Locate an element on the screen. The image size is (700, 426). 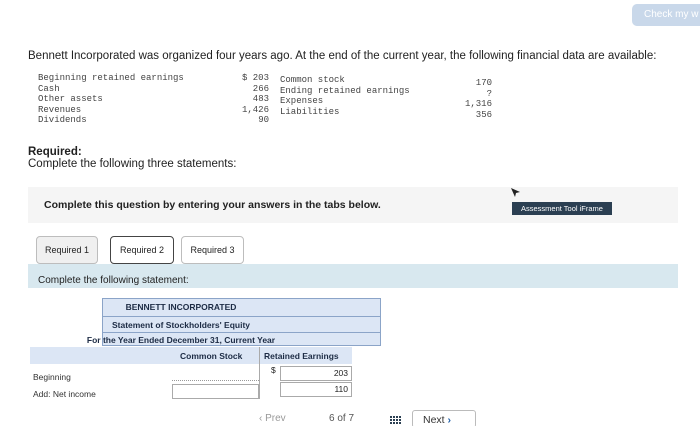
next-button: Next › is located at coordinates (444, 418).